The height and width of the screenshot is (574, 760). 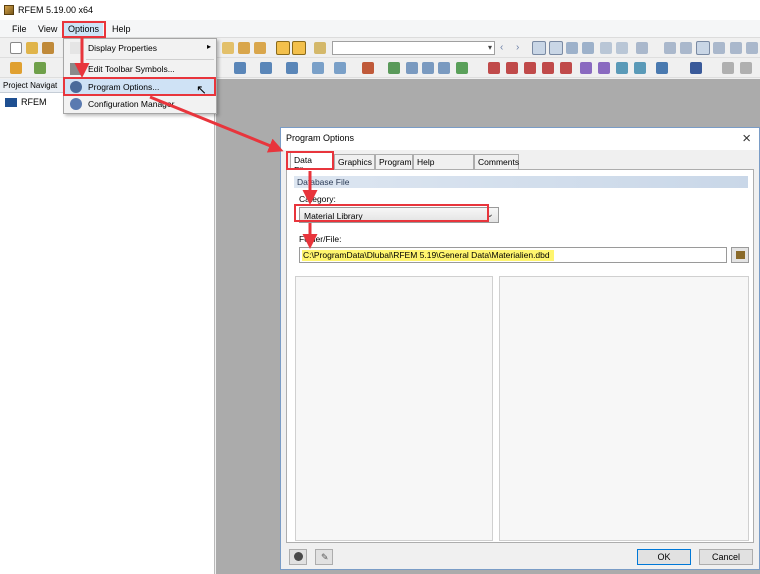 I want to click on rfem-app-icon, so click(x=9, y=10).